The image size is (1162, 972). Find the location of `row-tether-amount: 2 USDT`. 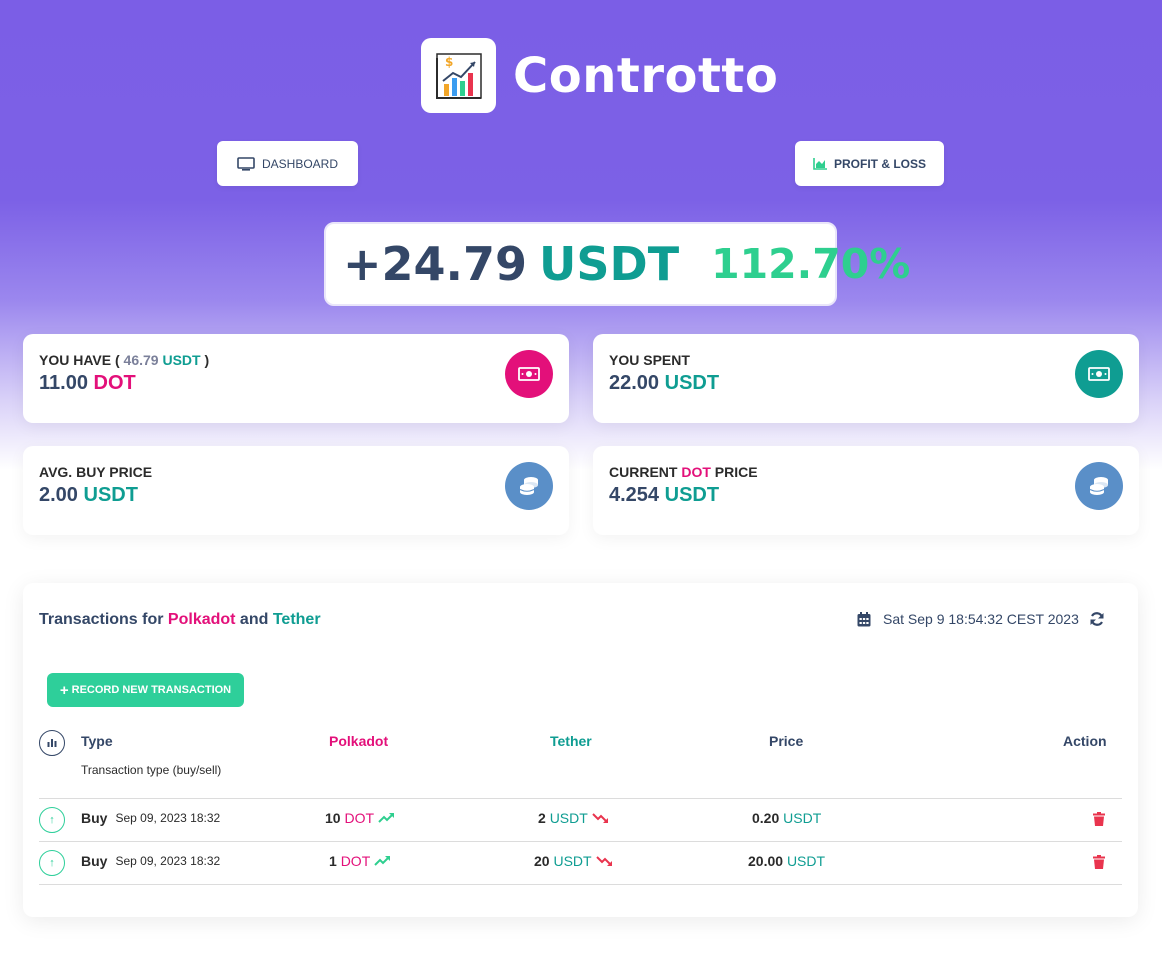

row-tether-amount: 2 USDT is located at coordinates (574, 818).